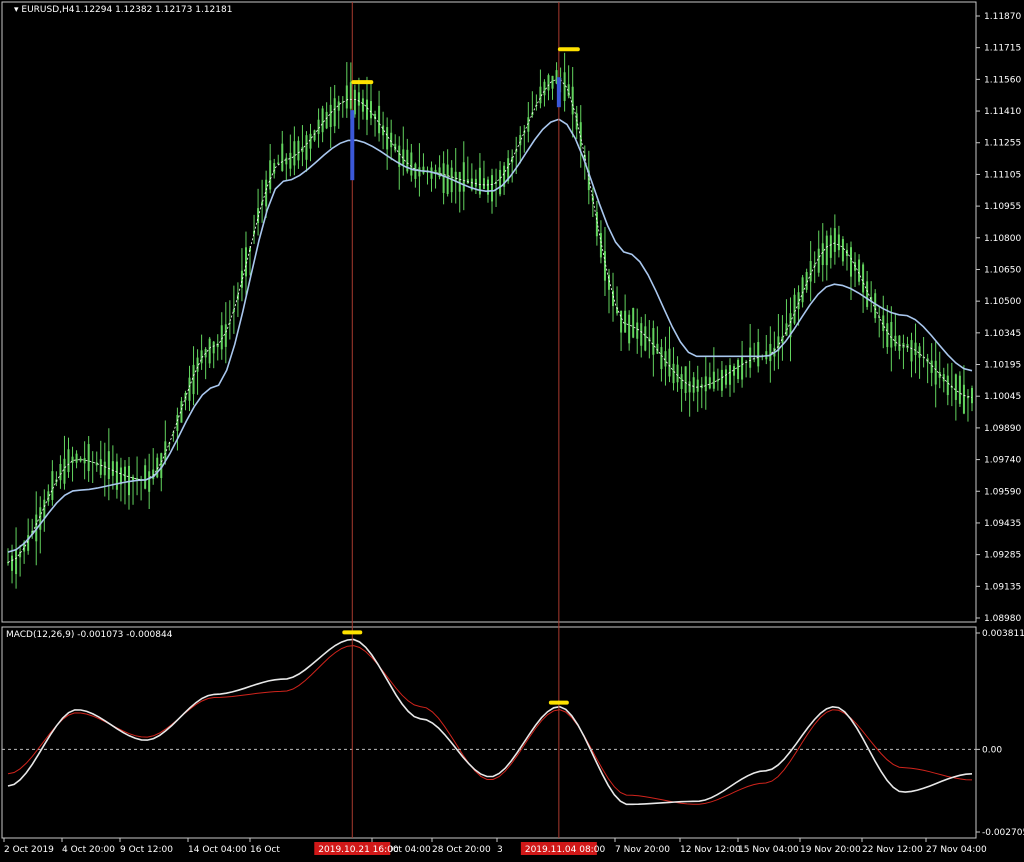  Describe the element at coordinates (1002, 207) in the screenshot. I see `price-tick-label: 1.10955` at that location.